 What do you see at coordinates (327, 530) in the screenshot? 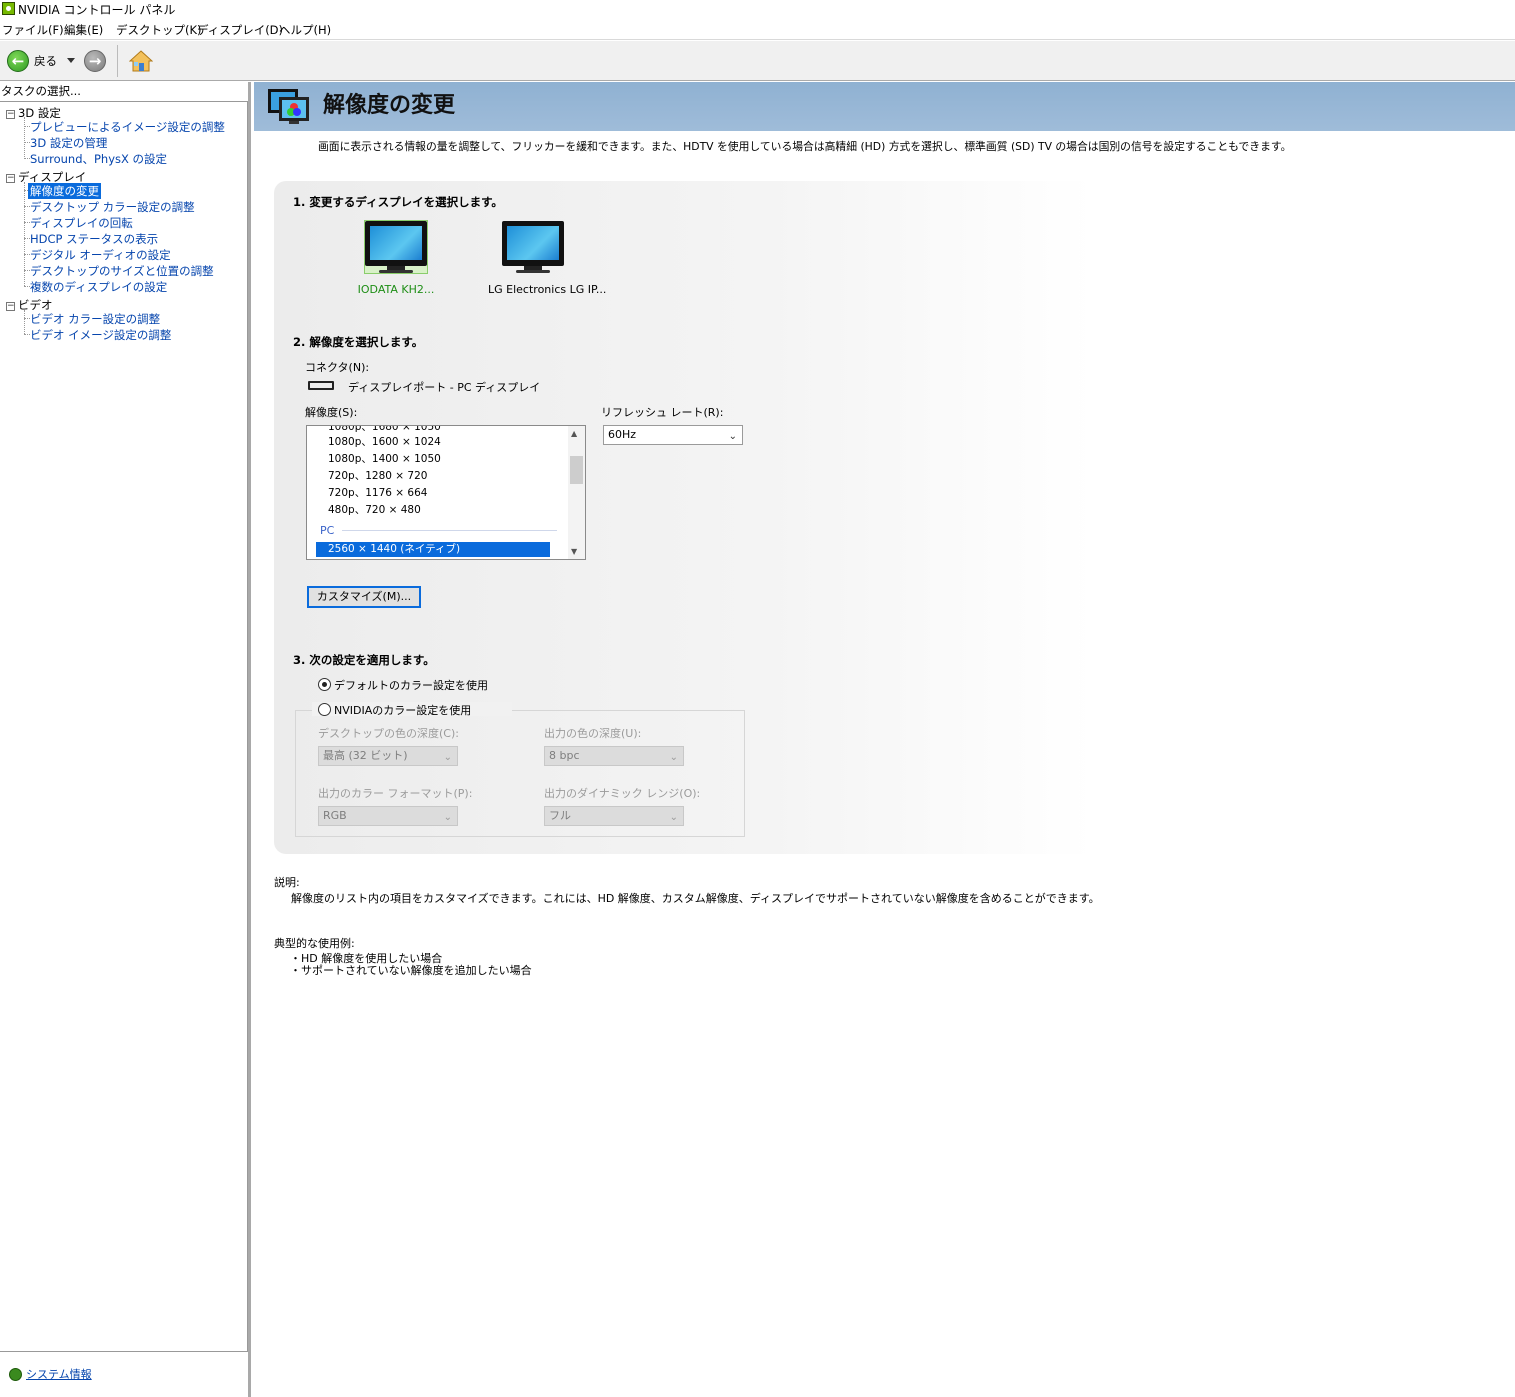
I see `resolution-group-pc: PC` at bounding box center [327, 530].